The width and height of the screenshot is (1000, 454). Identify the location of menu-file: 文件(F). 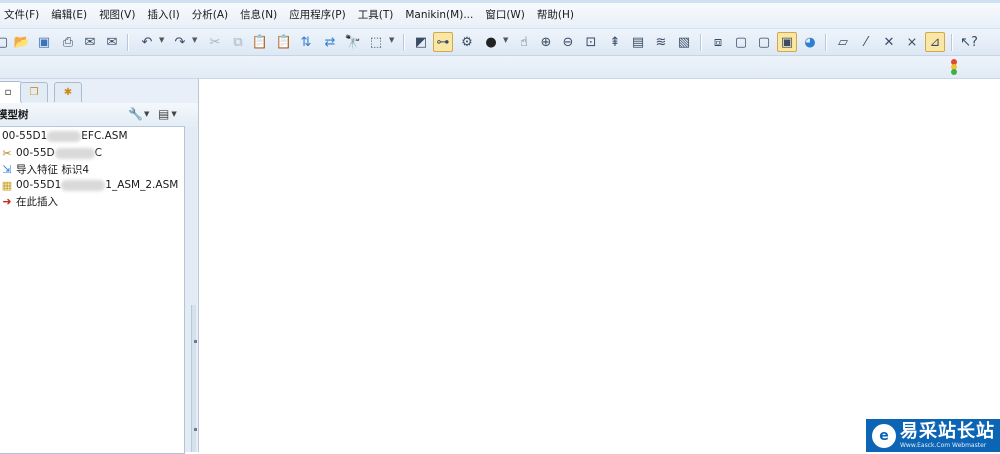
(22, 15).